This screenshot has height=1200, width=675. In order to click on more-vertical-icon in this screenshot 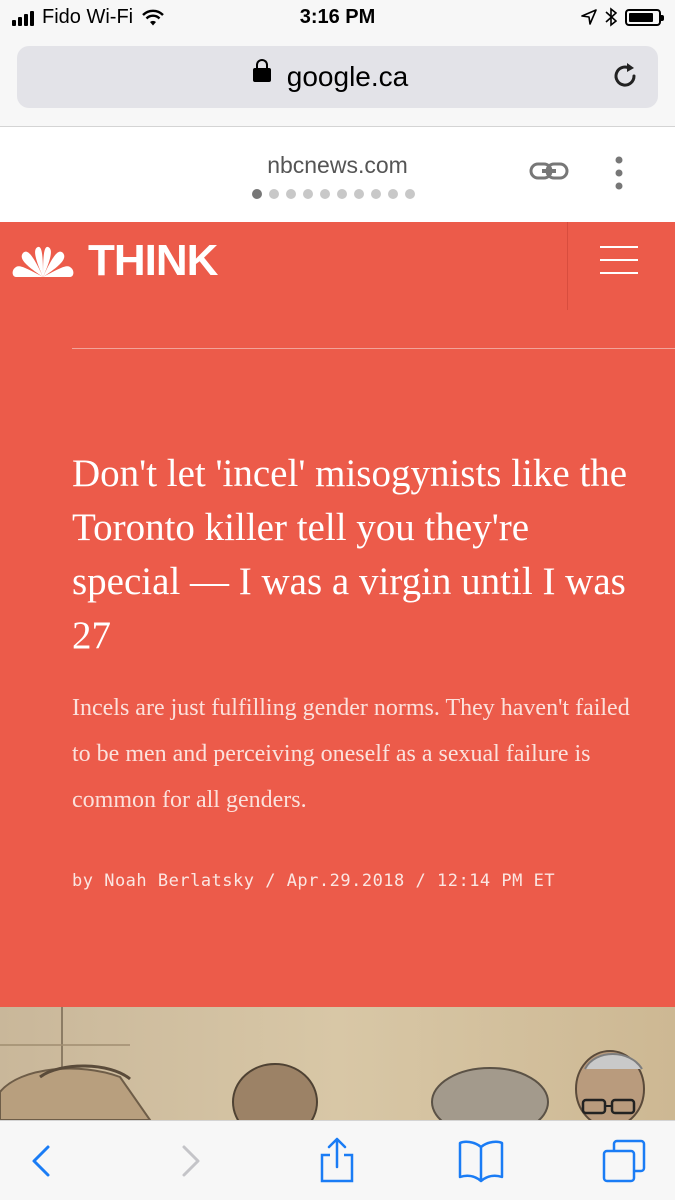, I will do `click(619, 173)`.